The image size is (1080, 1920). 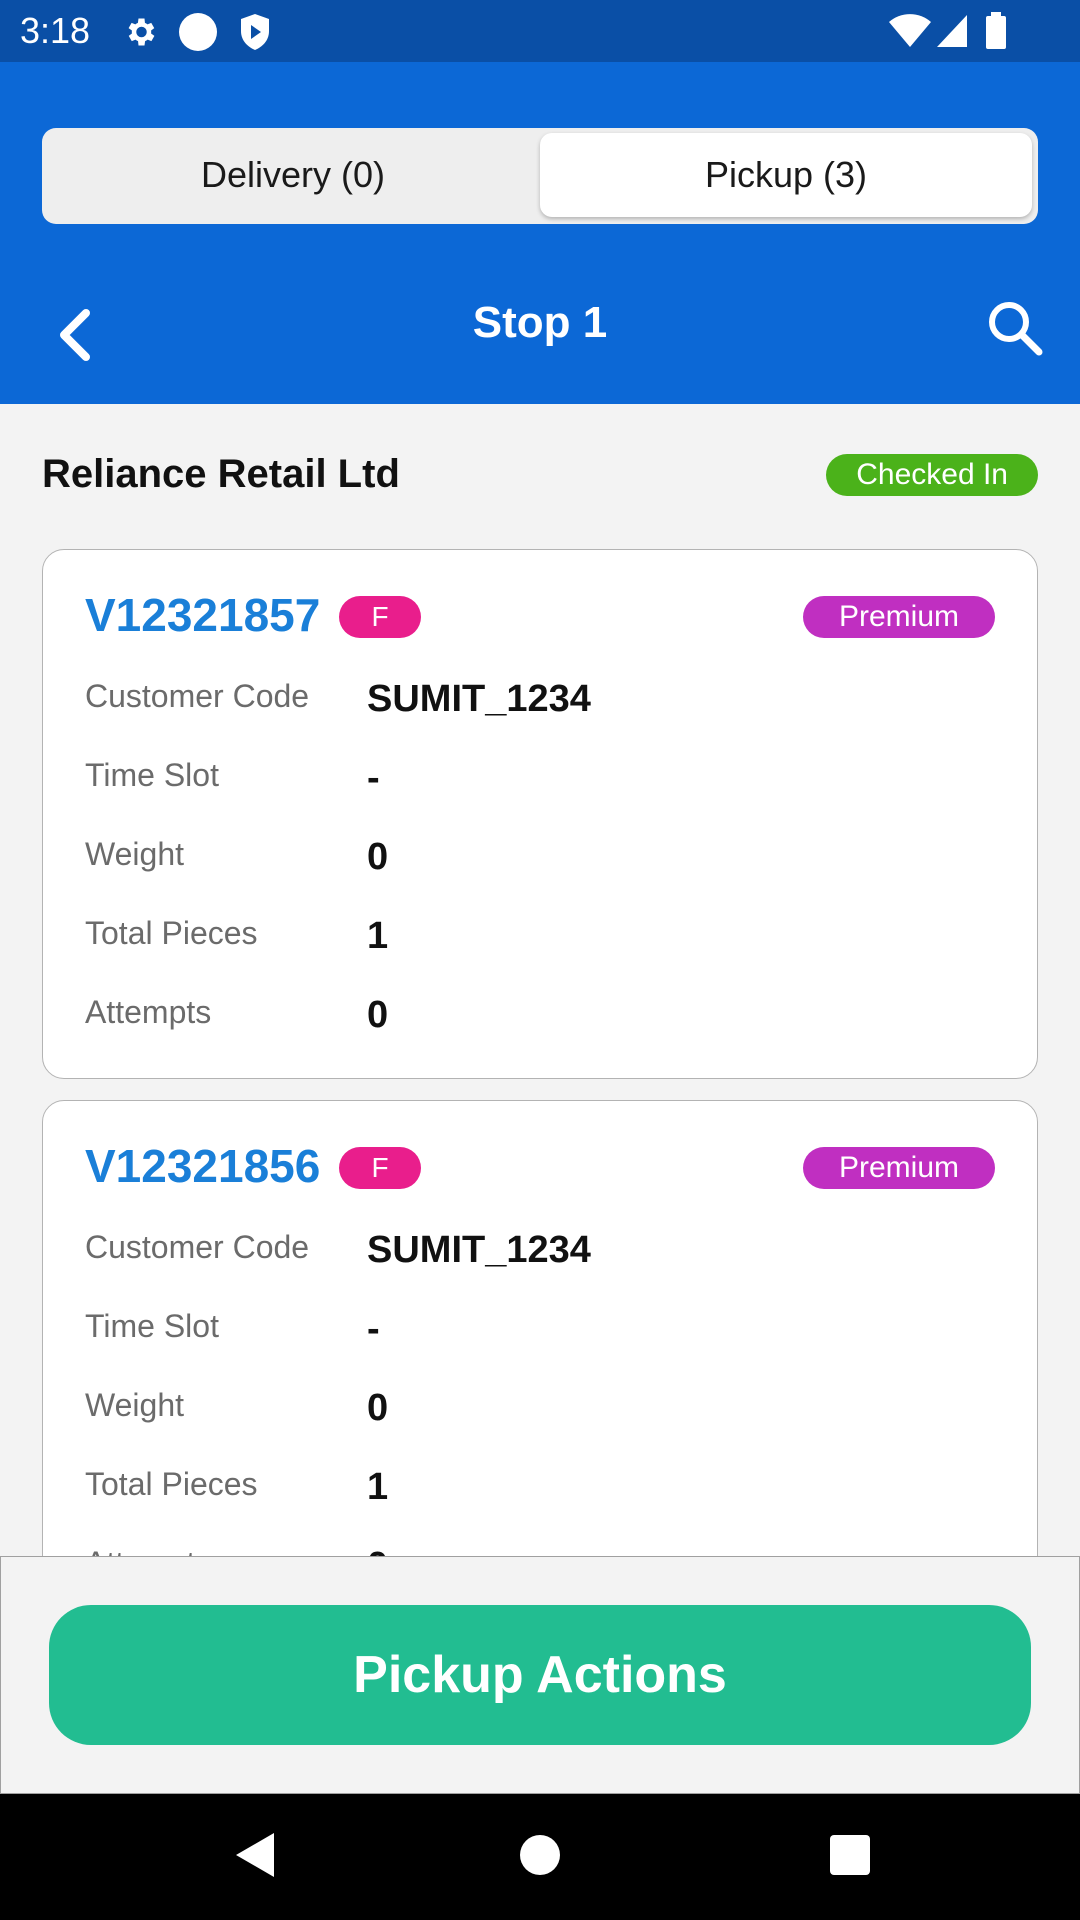 I want to click on nav-back-button, so click(x=255, y=1857).